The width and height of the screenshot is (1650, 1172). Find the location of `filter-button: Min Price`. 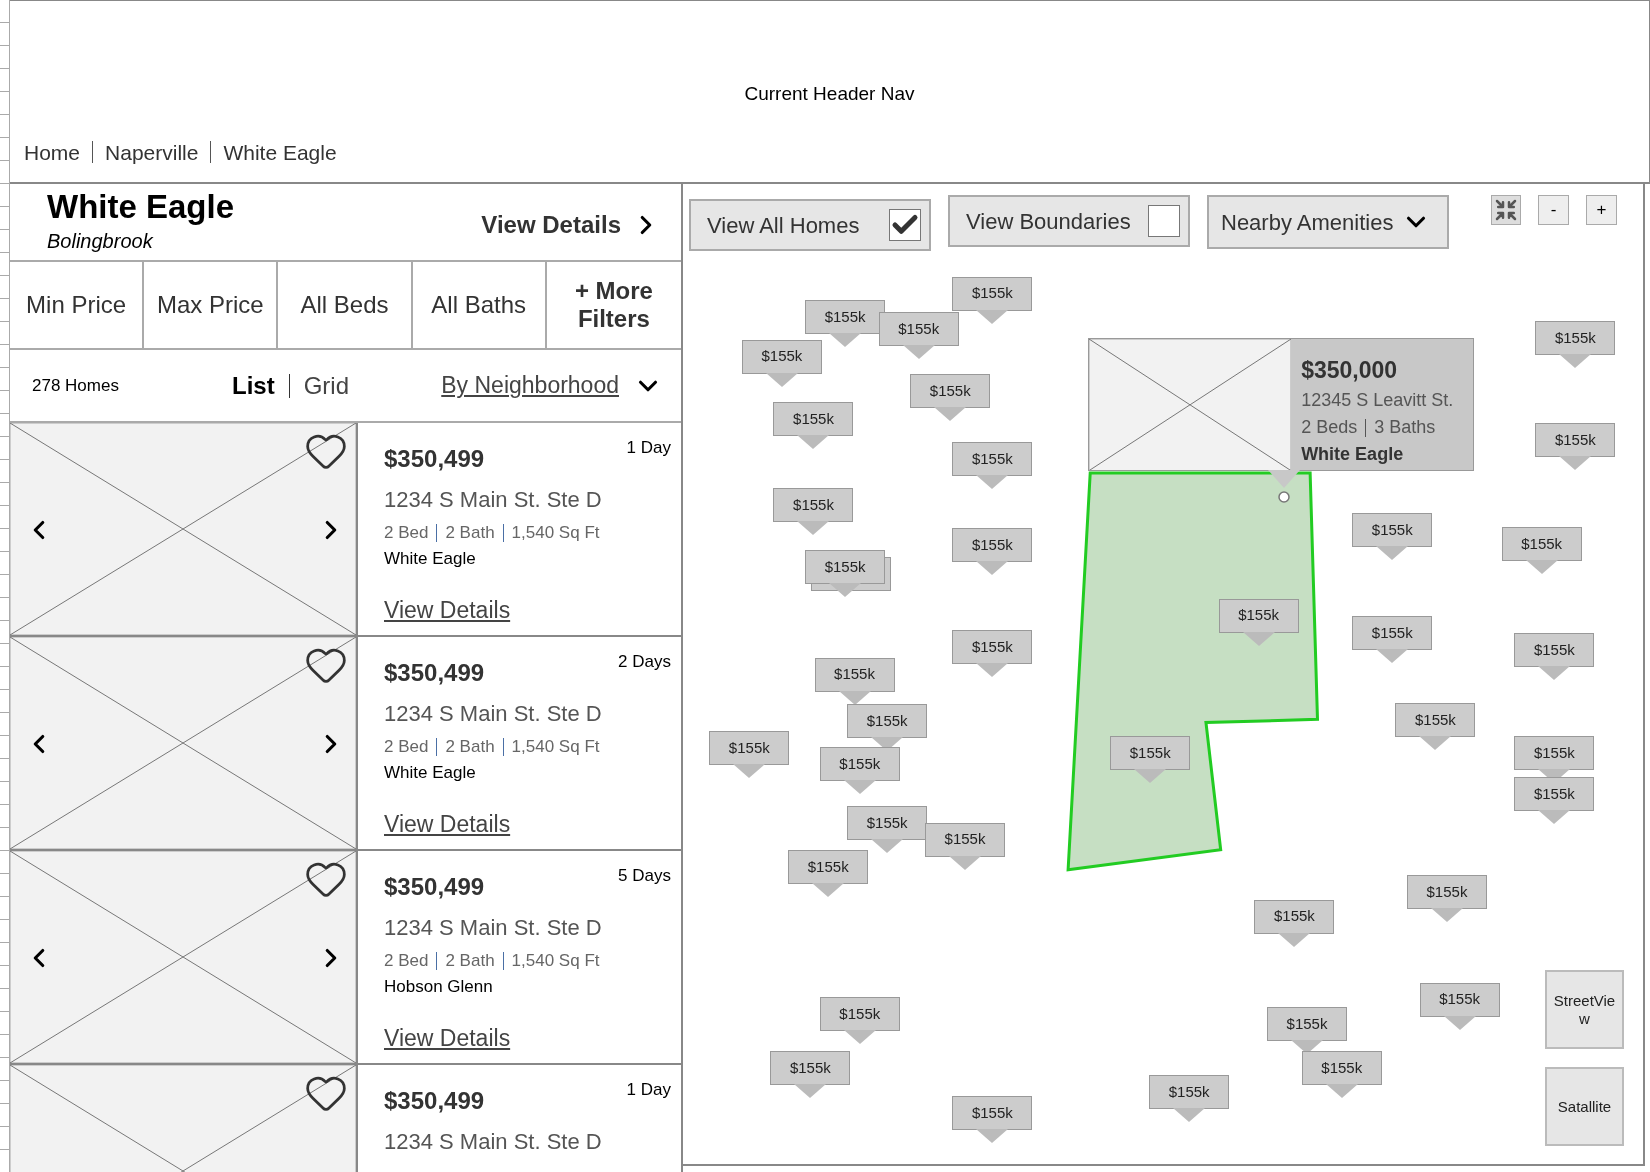

filter-button: Min Price is located at coordinates (77, 305).